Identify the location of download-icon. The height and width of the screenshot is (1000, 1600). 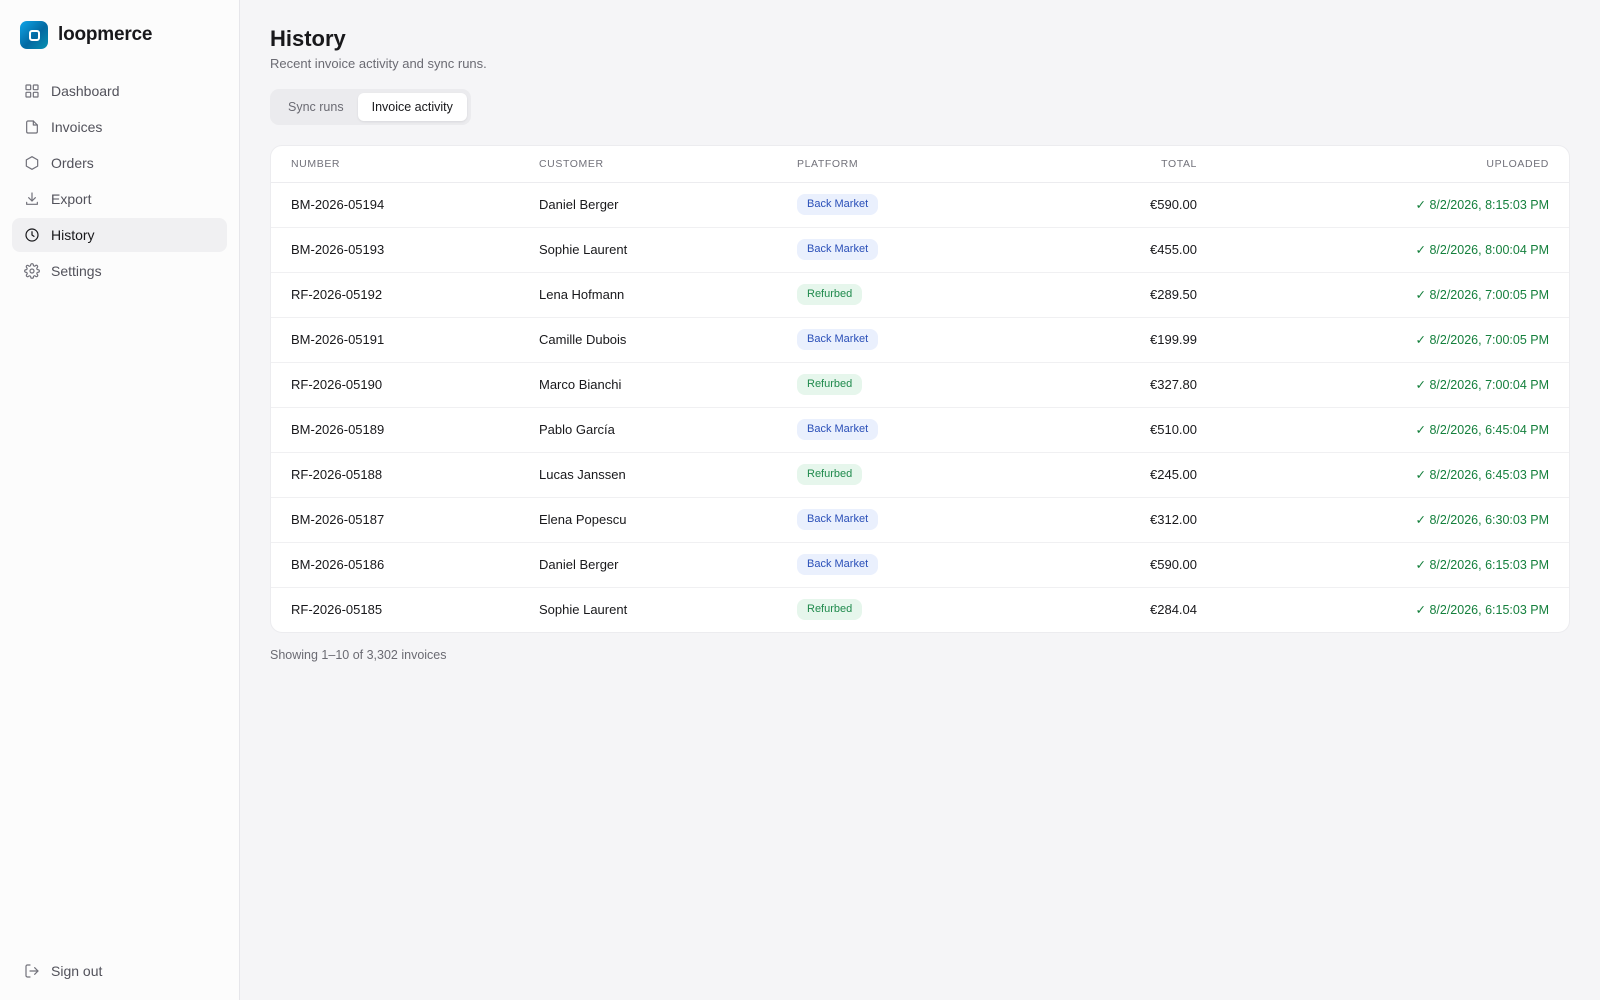
(32, 198).